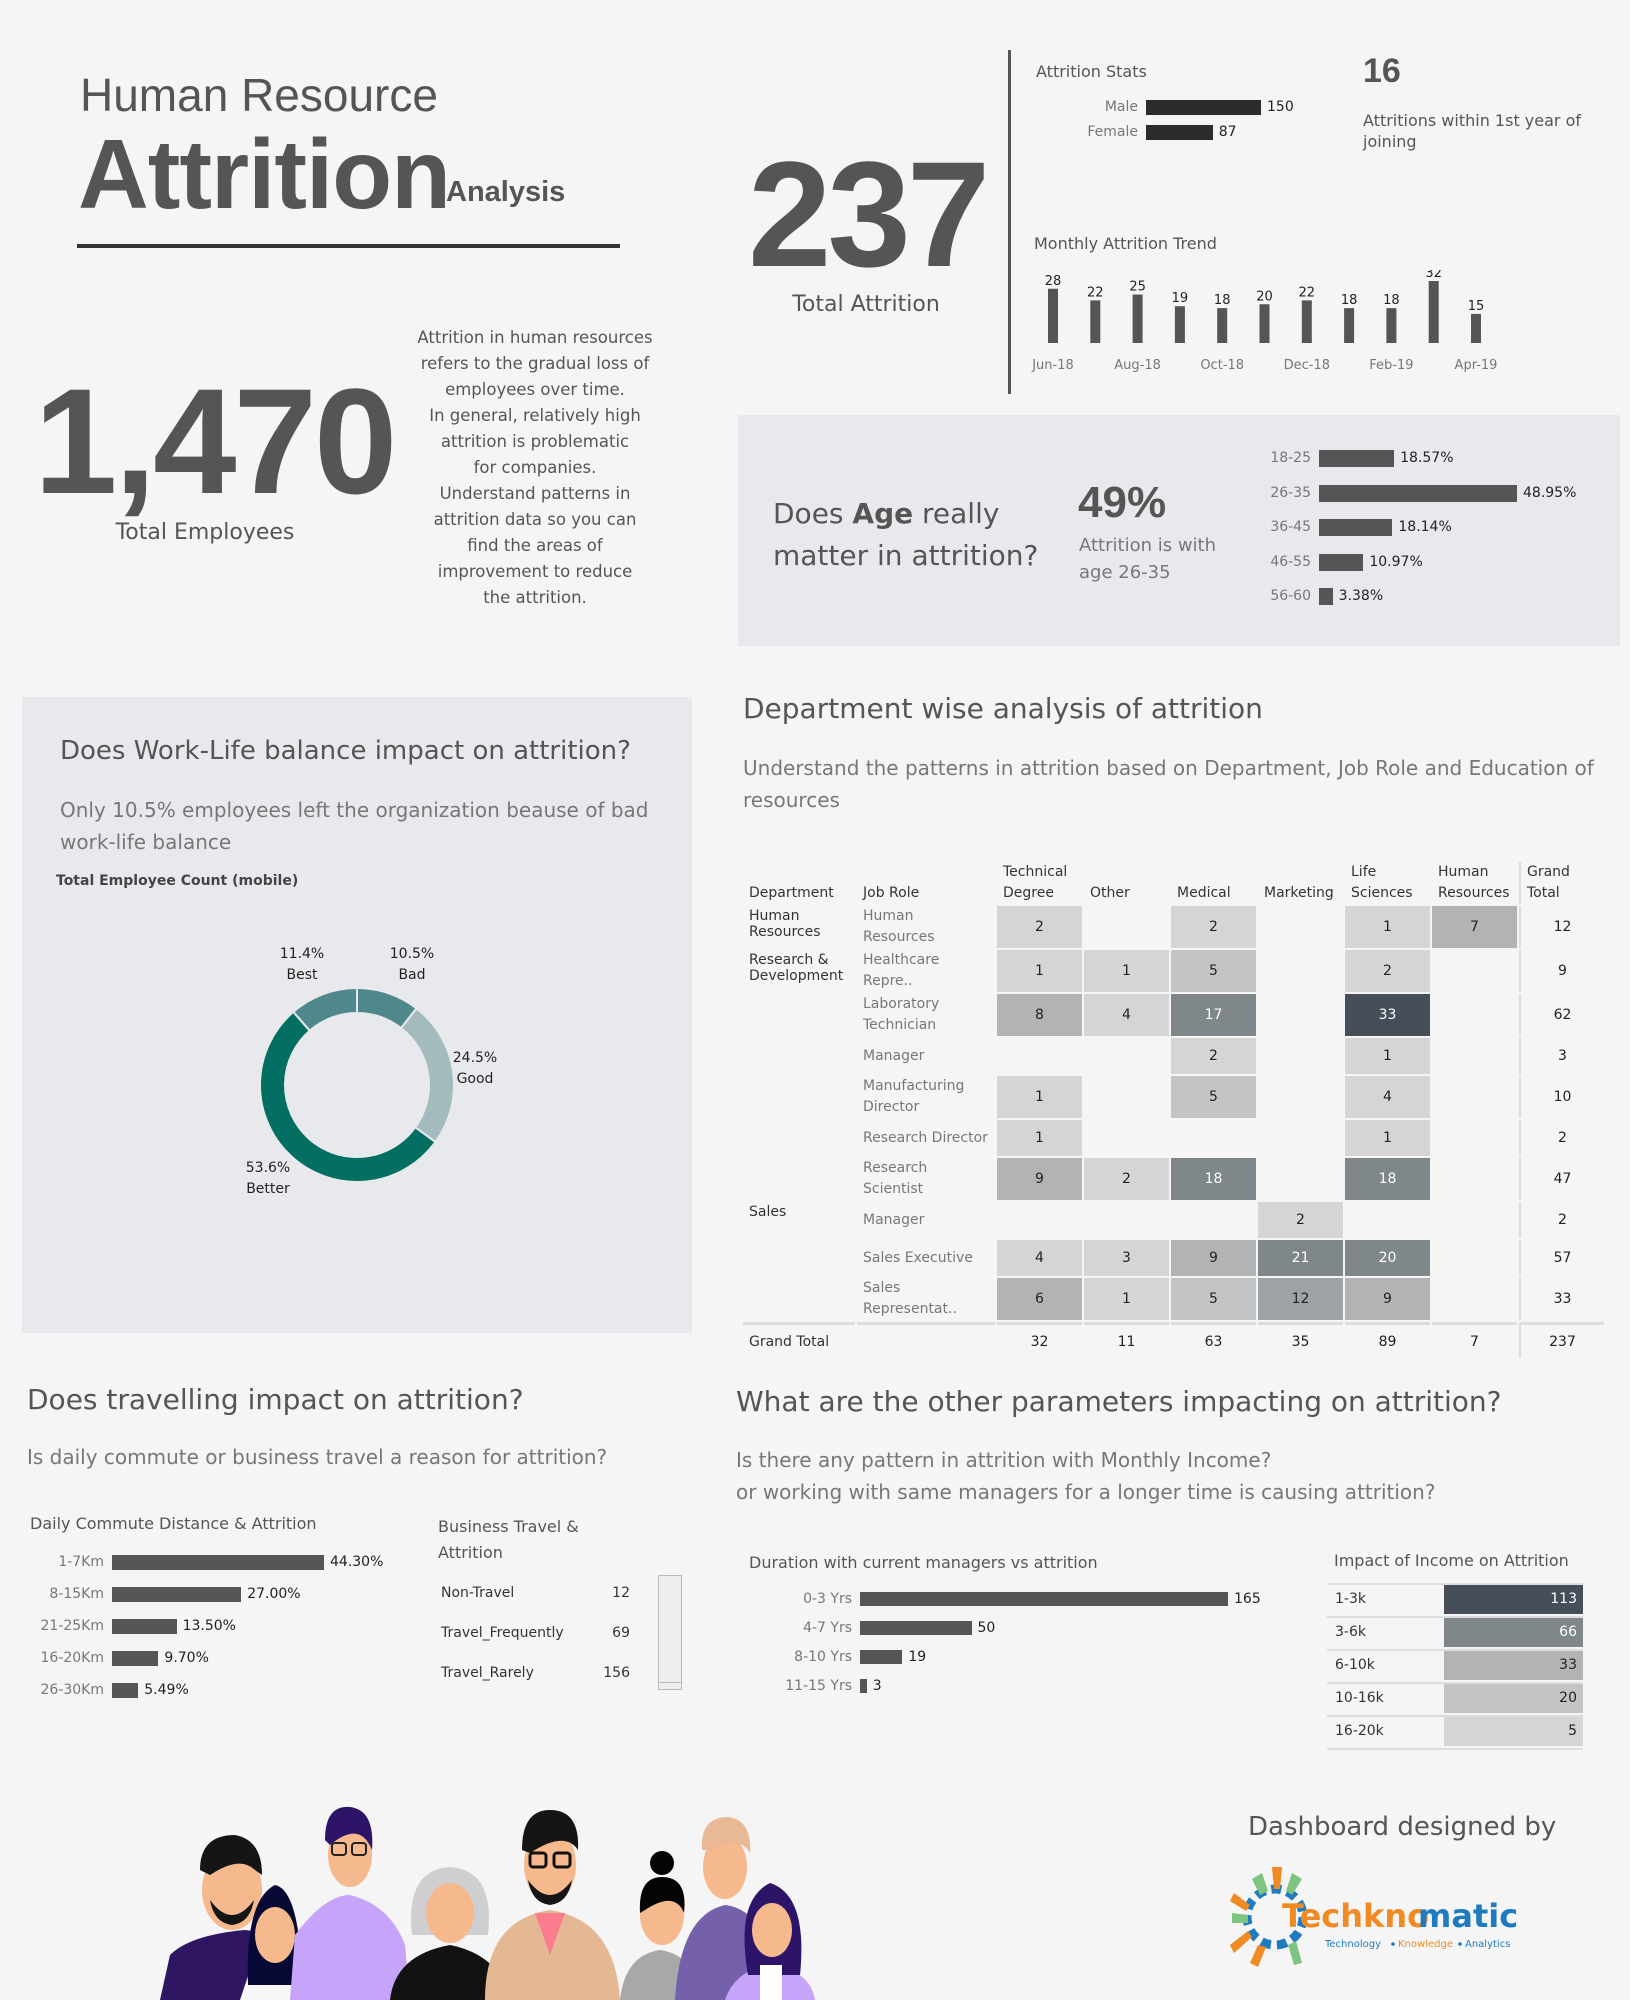 This screenshot has height=2000, width=1630. What do you see at coordinates (823, 1657) in the screenshot?
I see `manager-category-label: 8-10 Yrs` at bounding box center [823, 1657].